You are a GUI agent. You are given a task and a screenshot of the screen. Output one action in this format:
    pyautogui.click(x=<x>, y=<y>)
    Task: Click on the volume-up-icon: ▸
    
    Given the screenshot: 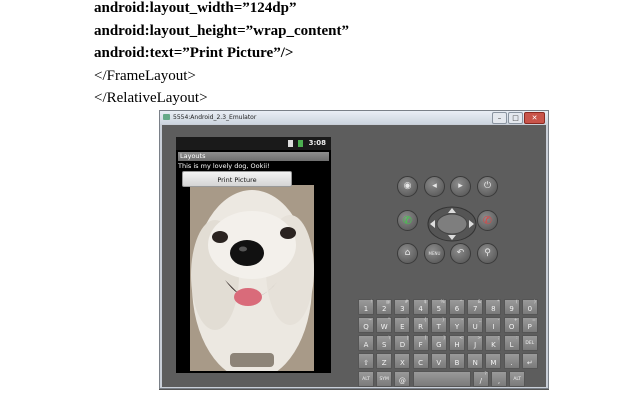 What is the action you would take?
    pyautogui.click(x=460, y=186)
    